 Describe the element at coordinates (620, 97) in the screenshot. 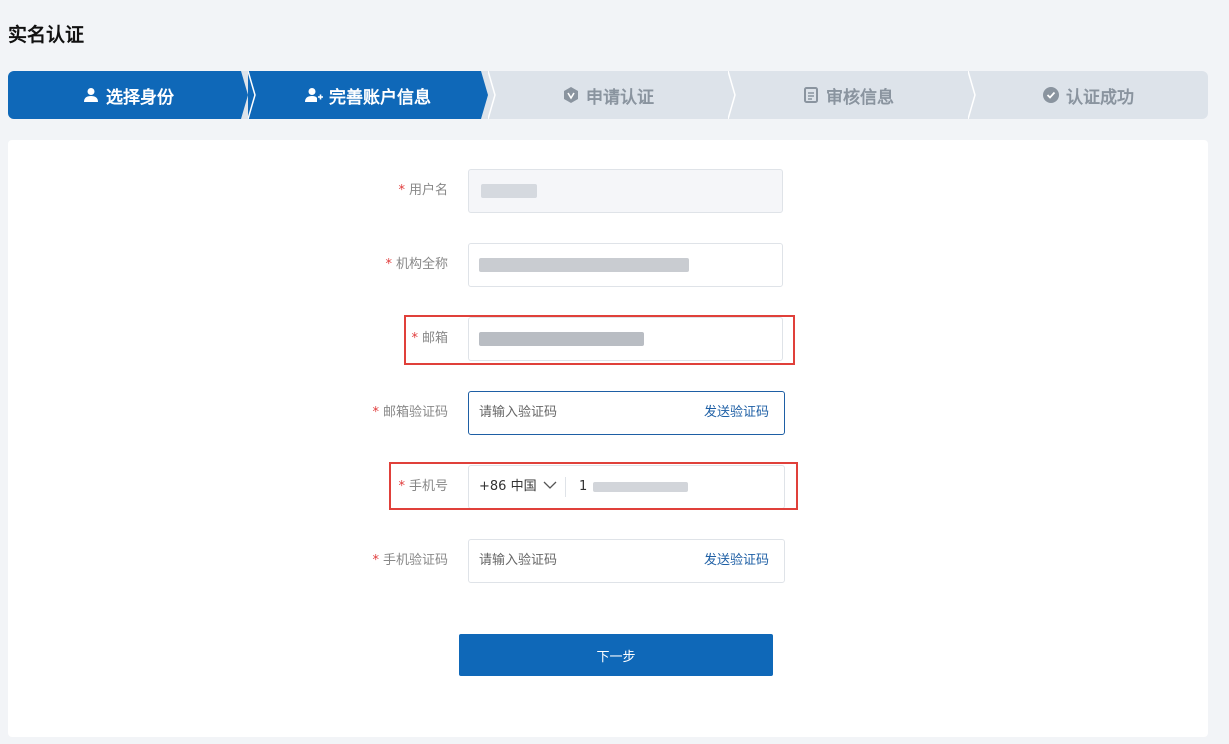

I see `step-label: 申请认证` at that location.